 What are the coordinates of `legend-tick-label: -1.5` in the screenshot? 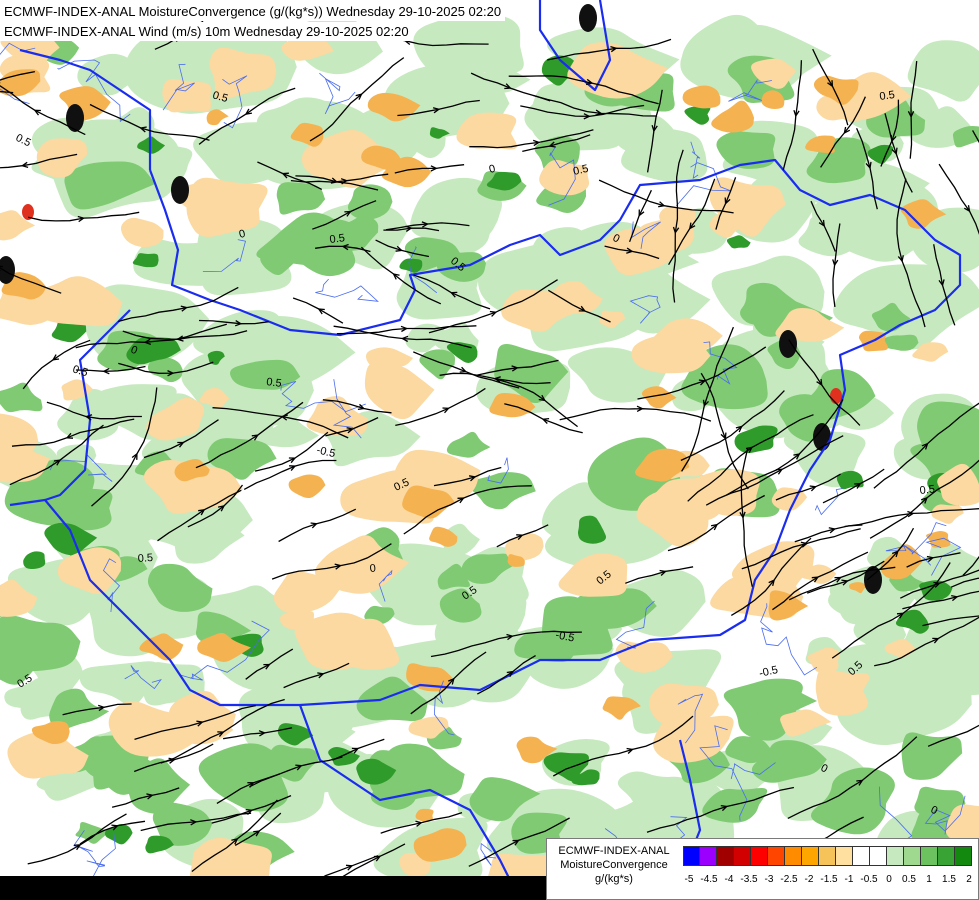 It's located at (829, 879).